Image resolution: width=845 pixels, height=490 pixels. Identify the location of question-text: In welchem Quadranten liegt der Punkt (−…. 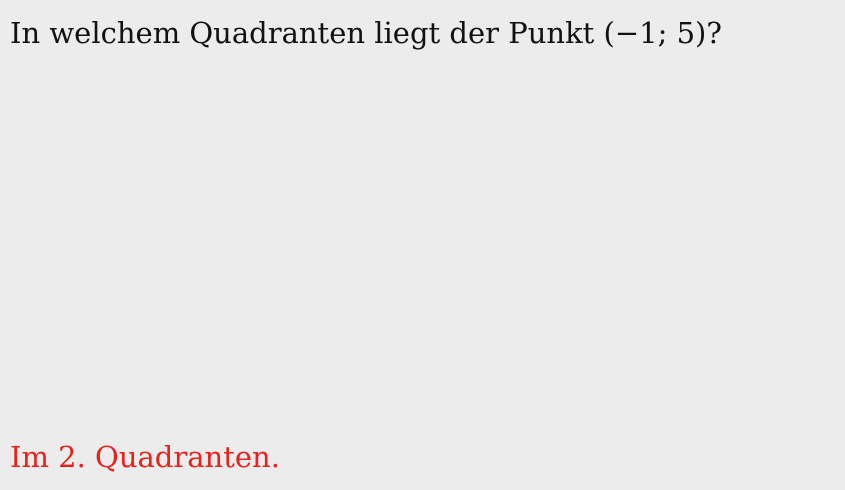
(366, 33).